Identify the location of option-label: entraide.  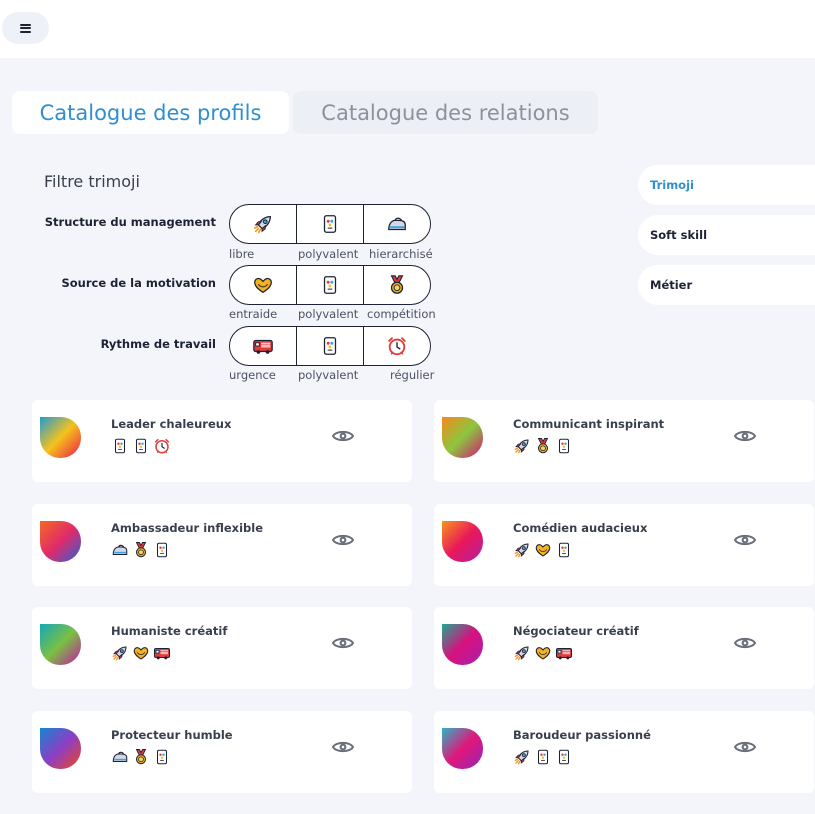
(253, 314).